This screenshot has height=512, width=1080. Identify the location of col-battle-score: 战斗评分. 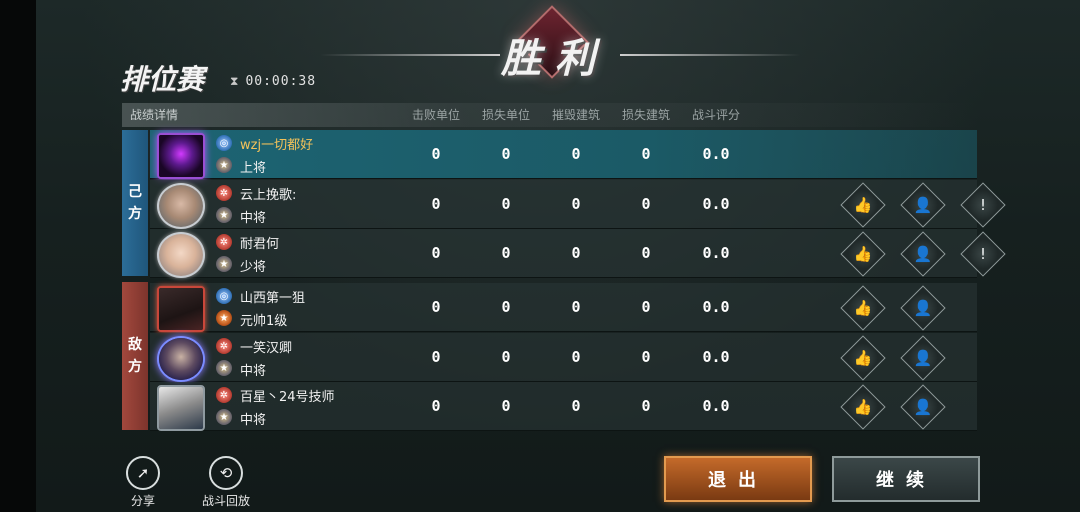
(715, 115).